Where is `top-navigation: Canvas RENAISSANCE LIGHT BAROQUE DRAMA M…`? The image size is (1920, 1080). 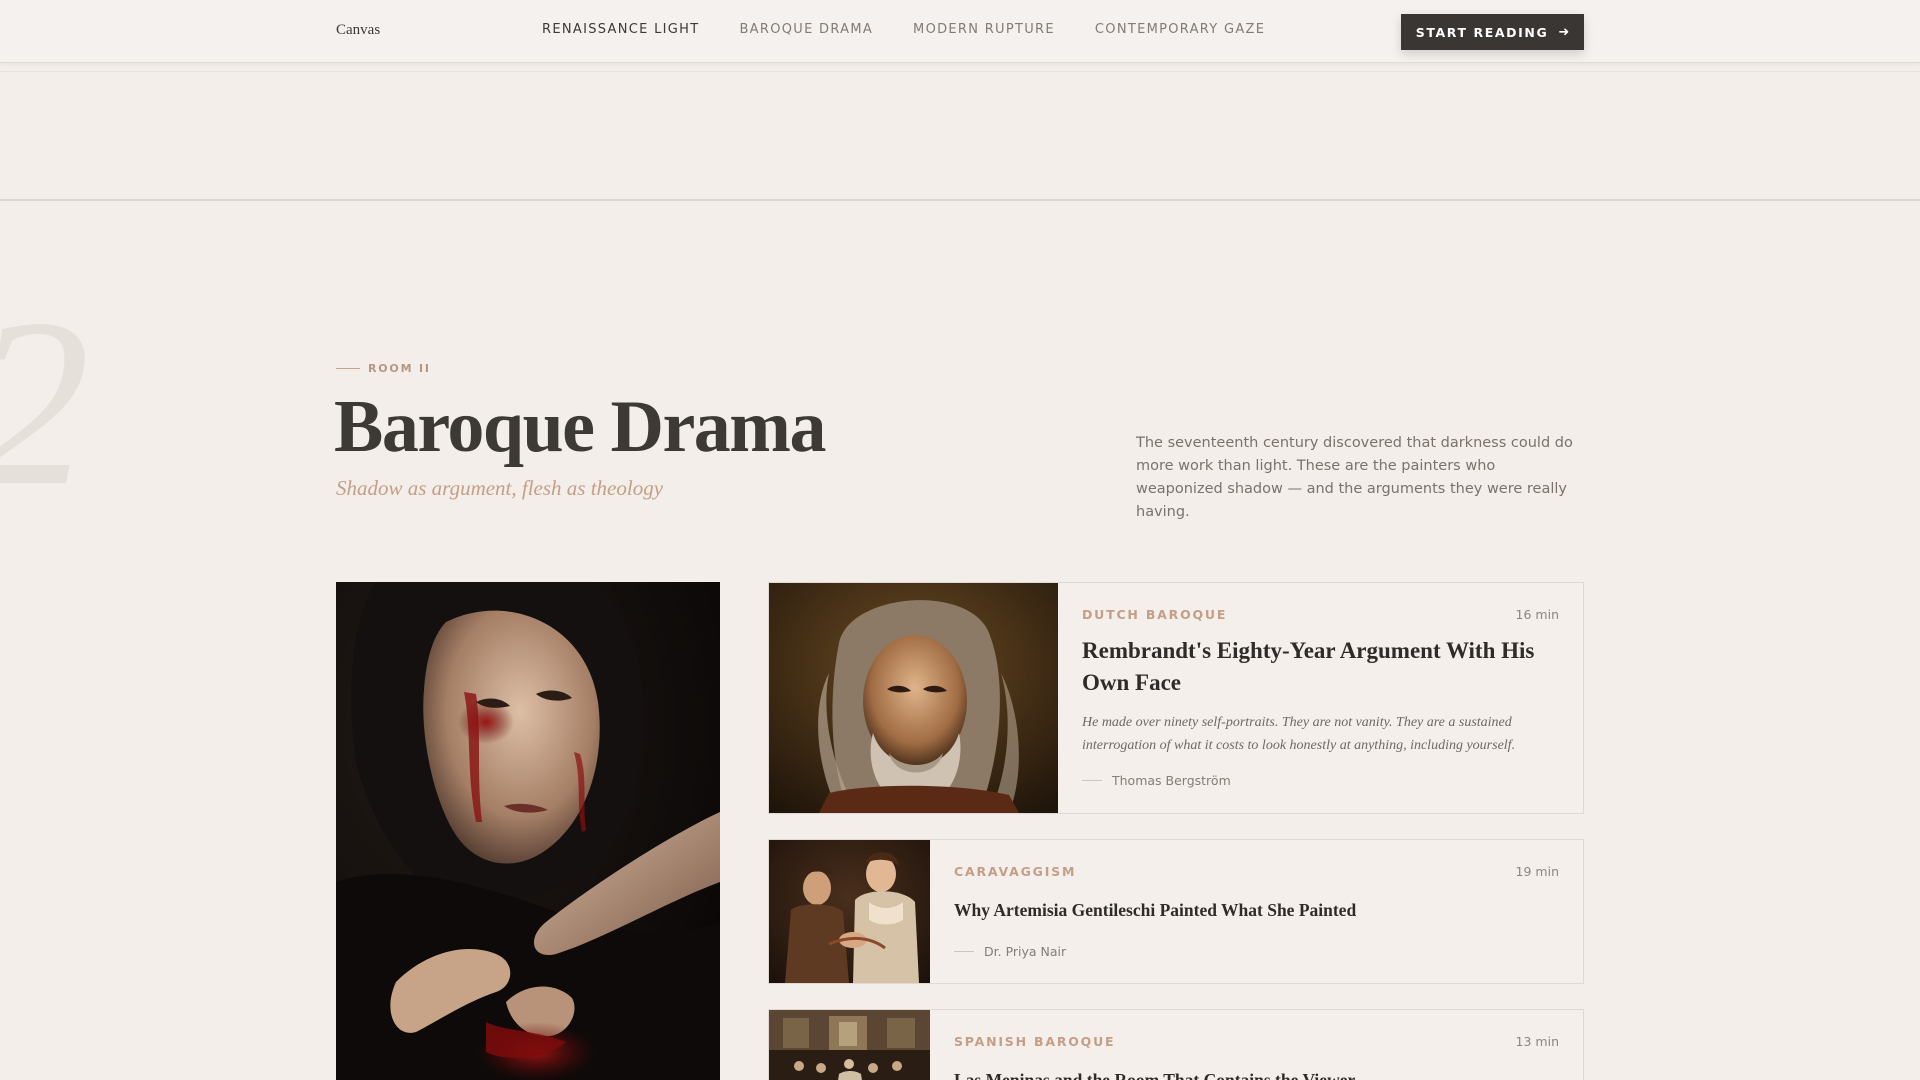
top-navigation: Canvas RENAISSANCE LIGHT BAROQUE DRAMA M… is located at coordinates (960, 31).